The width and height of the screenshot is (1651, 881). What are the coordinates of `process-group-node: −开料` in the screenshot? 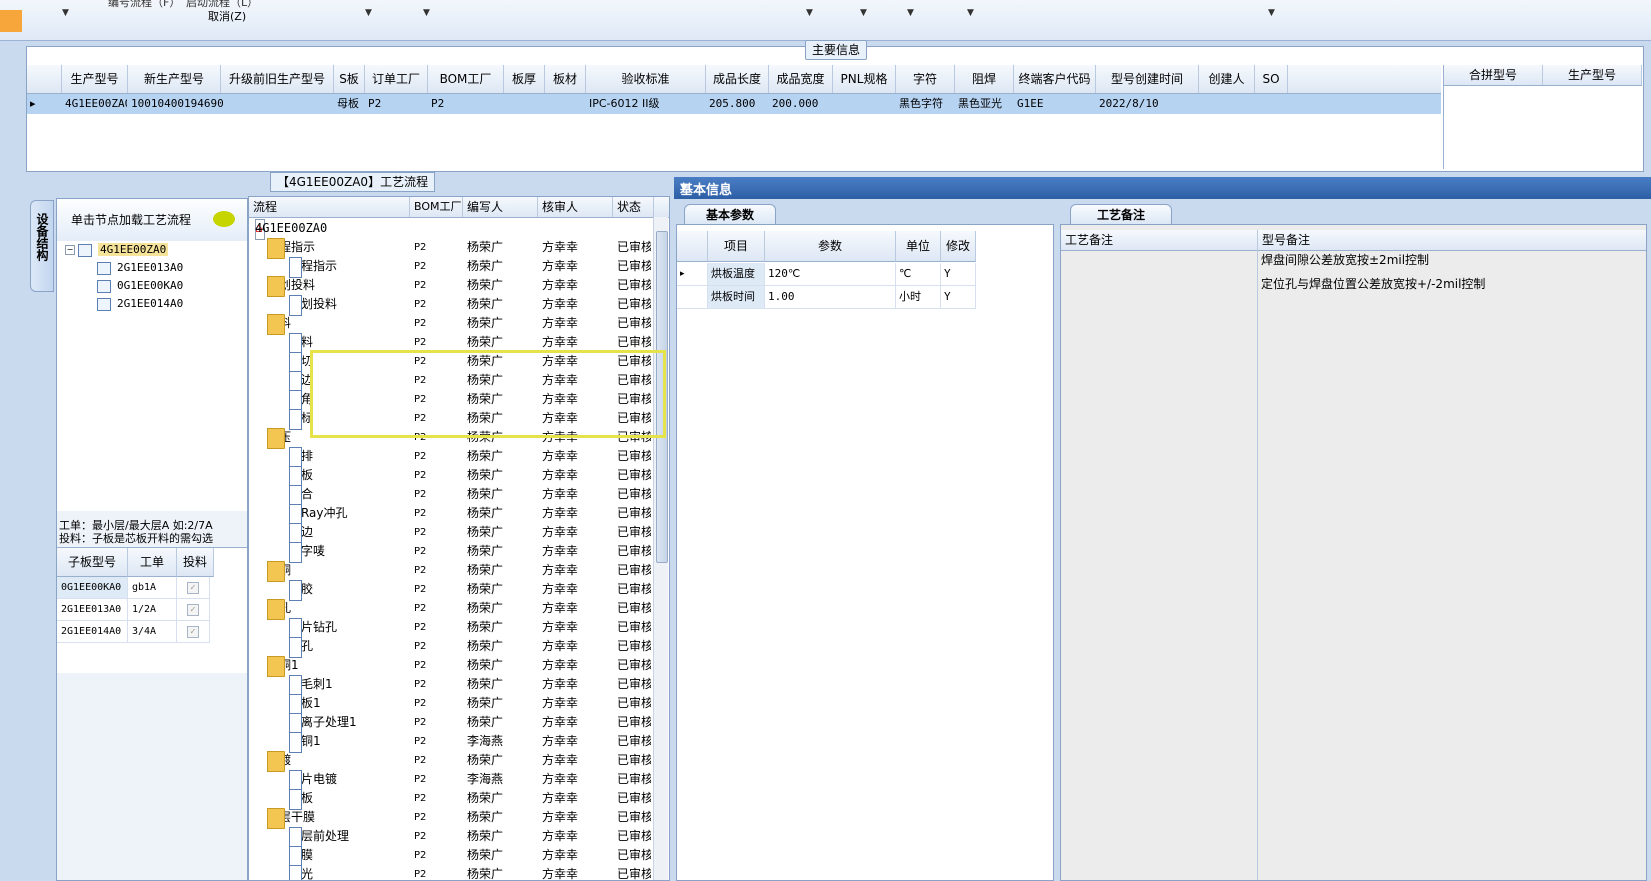 It's located at (279, 324).